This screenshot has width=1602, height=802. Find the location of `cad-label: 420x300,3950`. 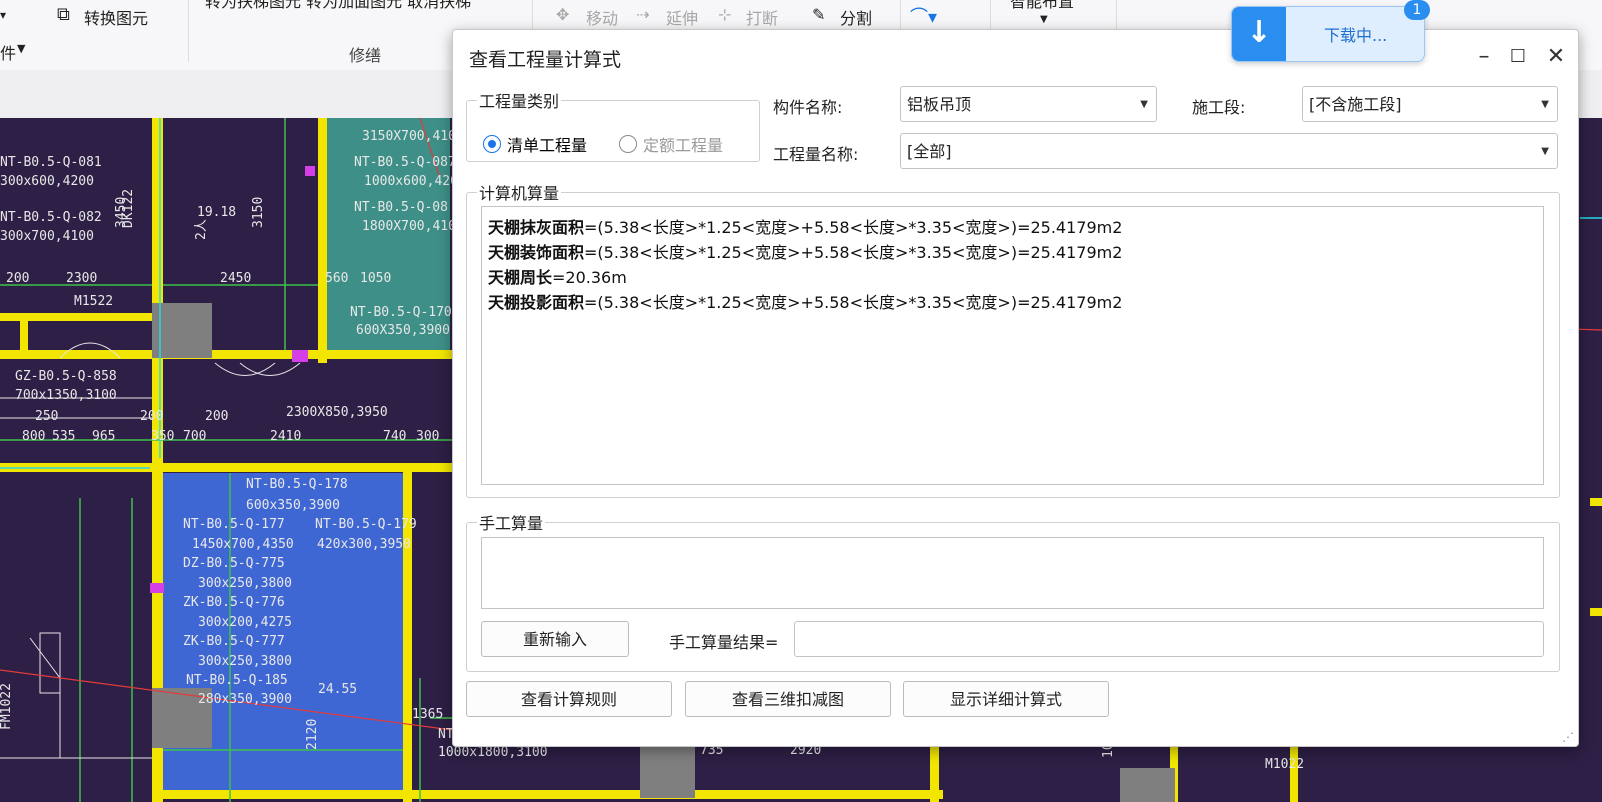

cad-label: 420x300,3950 is located at coordinates (364, 544).